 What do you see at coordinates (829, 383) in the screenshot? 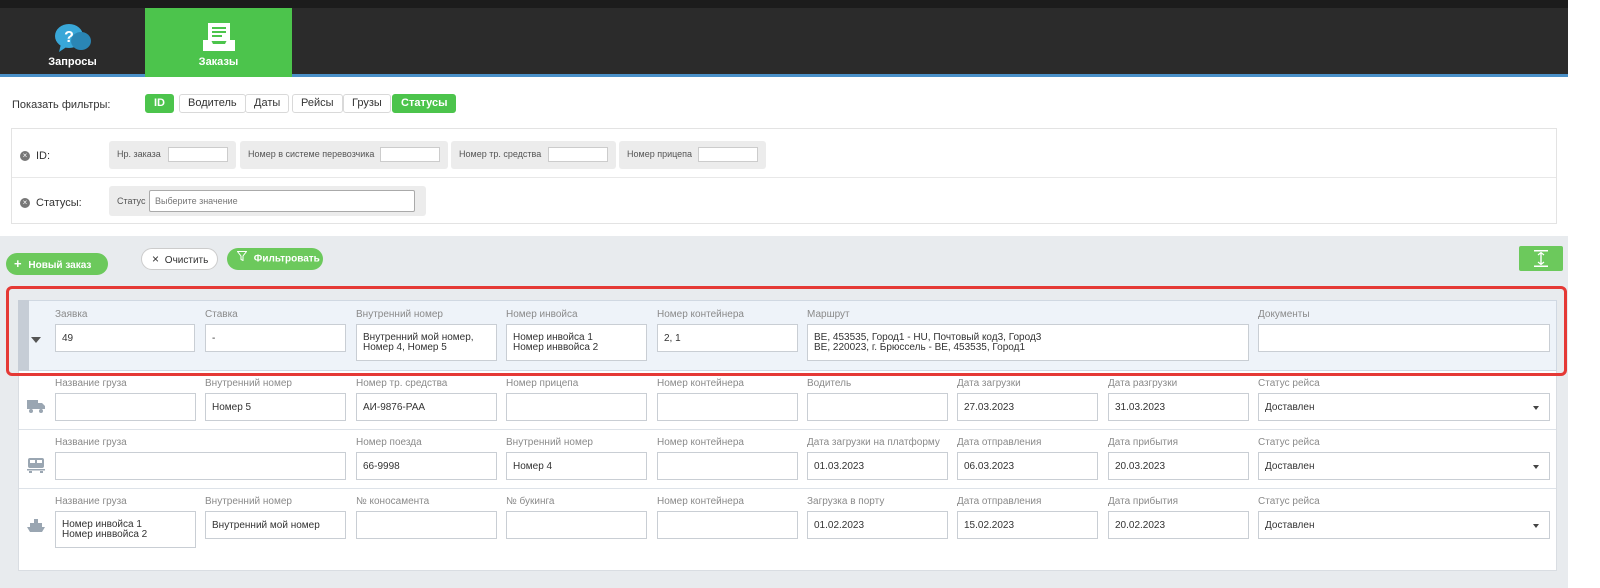
I see `leg1-driver-label: Водитель` at bounding box center [829, 383].